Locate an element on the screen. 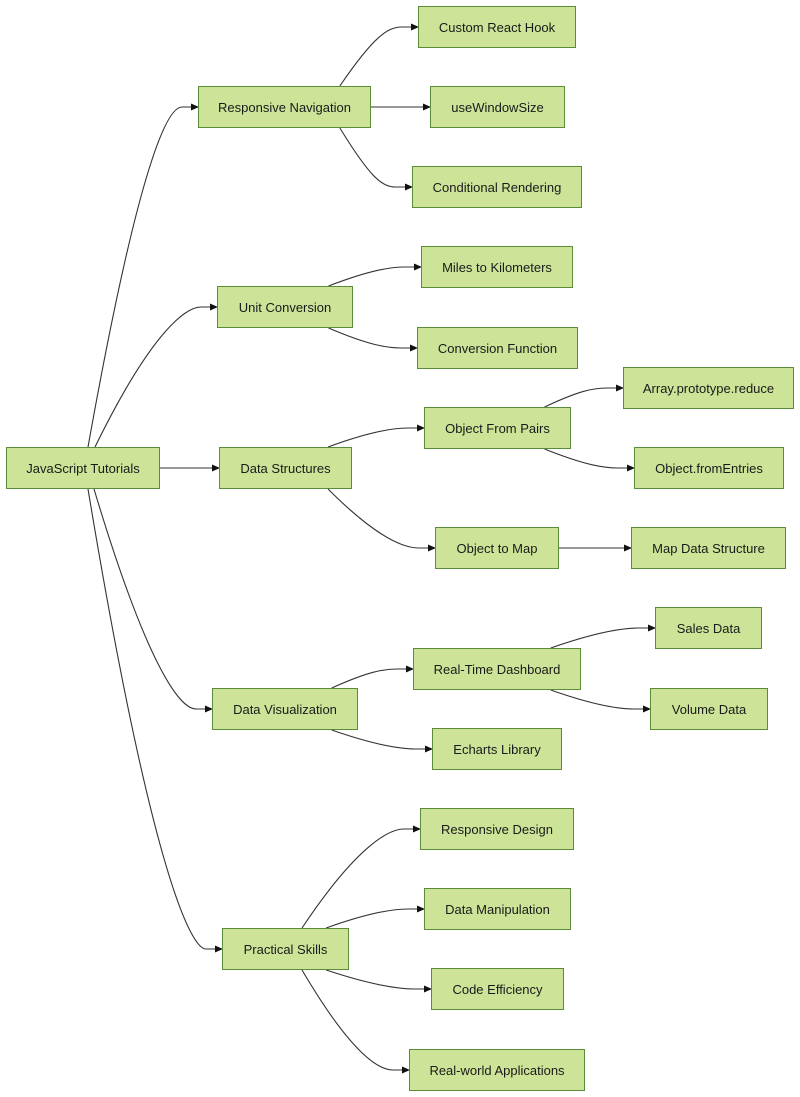  node-volume-data: Volume Data is located at coordinates (709, 709).